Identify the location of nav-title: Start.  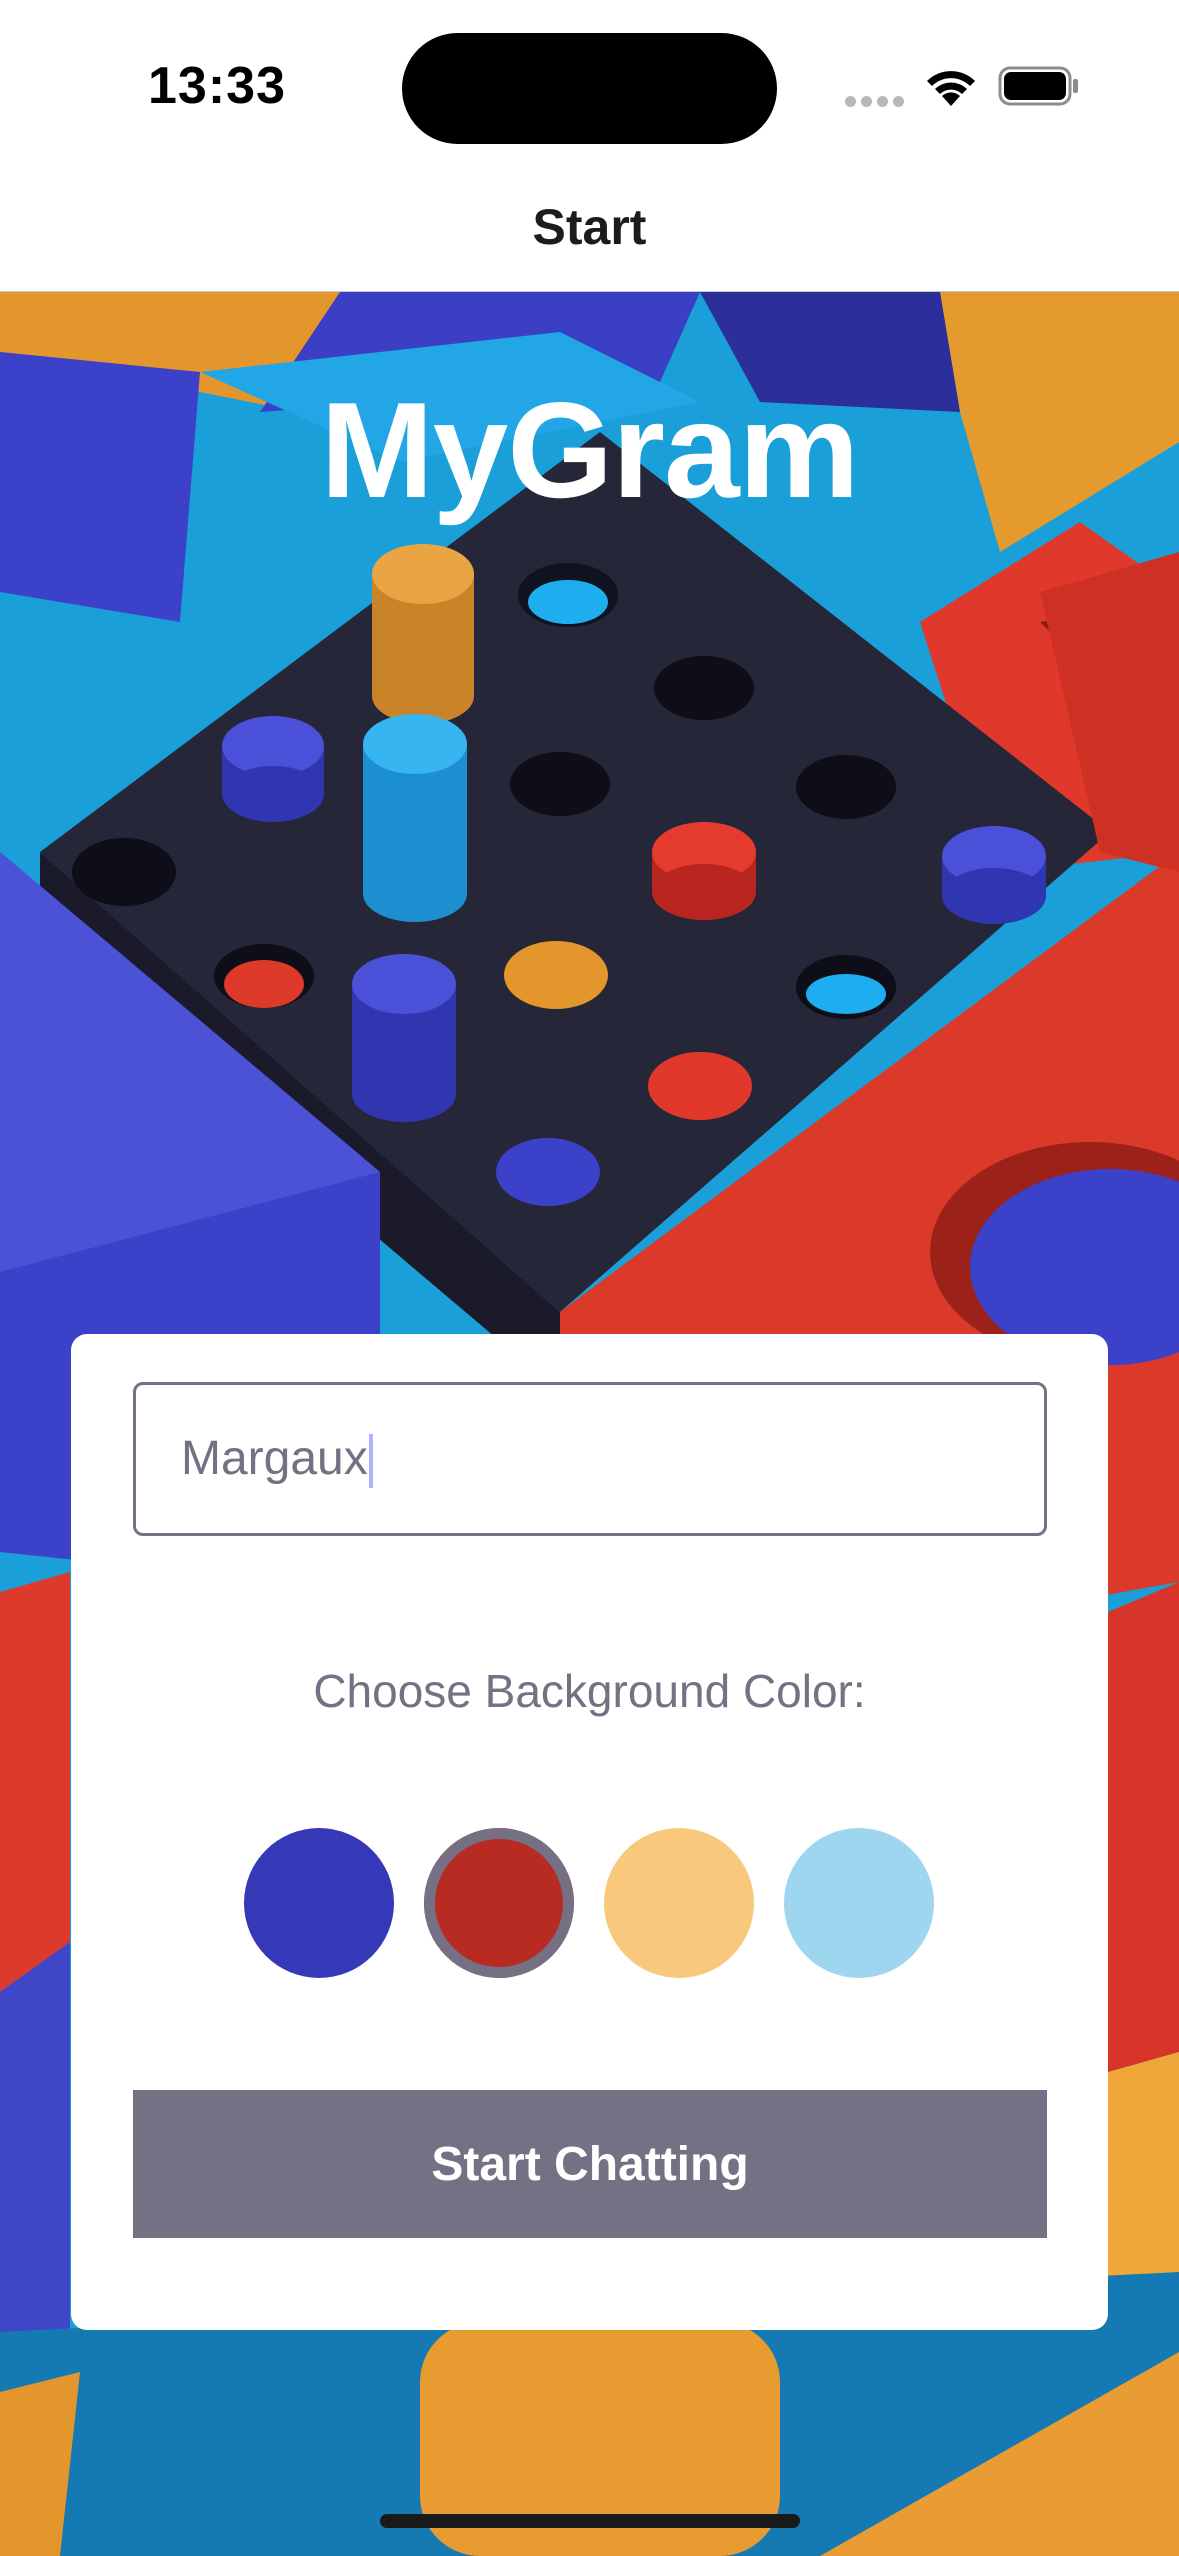
(589, 227).